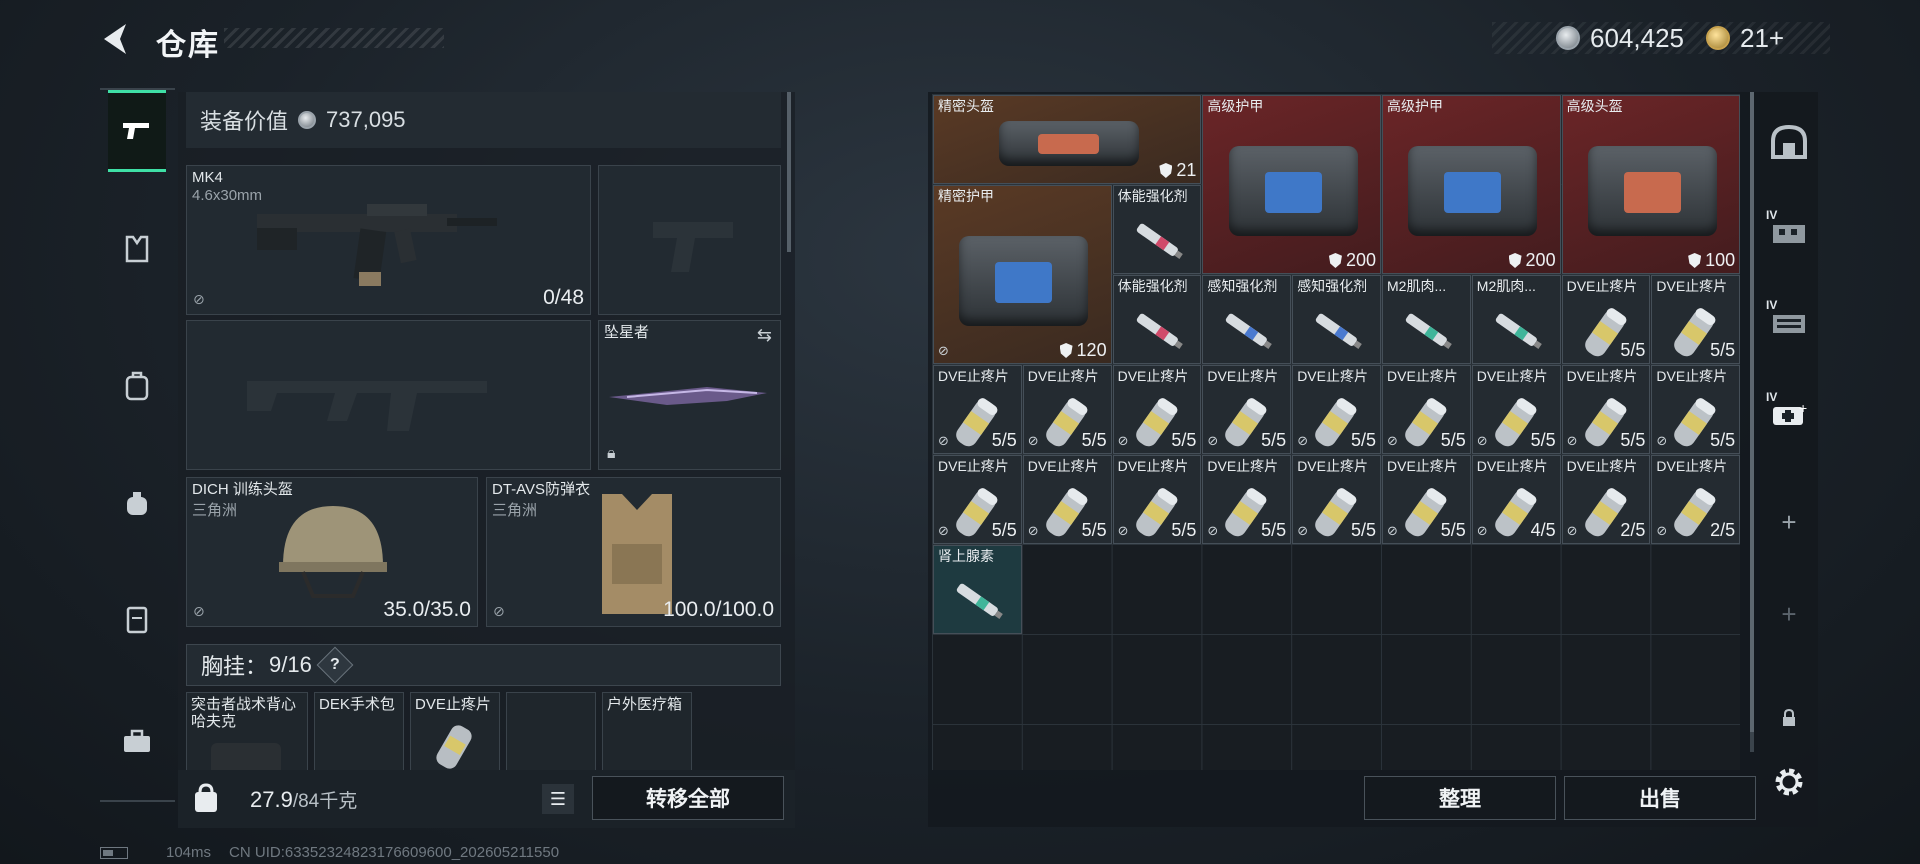 This screenshot has width=1920, height=864. What do you see at coordinates (1661, 38) in the screenshot?
I see `currency-bar: 604,425 21+` at bounding box center [1661, 38].